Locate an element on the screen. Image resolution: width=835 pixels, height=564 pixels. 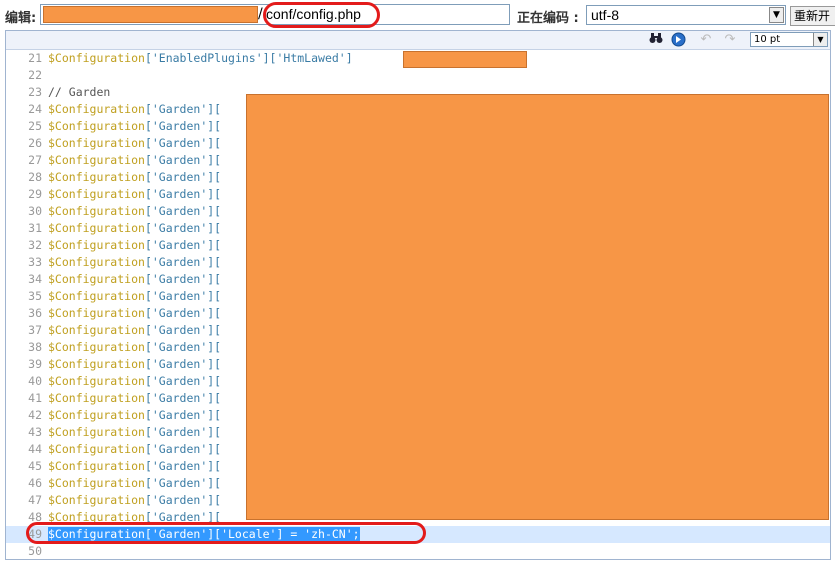
line-number: 27 is located at coordinates (35, 160).